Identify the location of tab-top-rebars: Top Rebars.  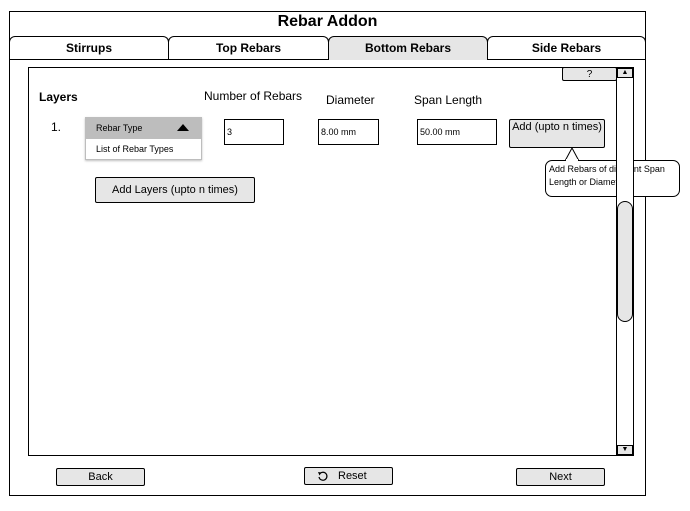
(248, 48).